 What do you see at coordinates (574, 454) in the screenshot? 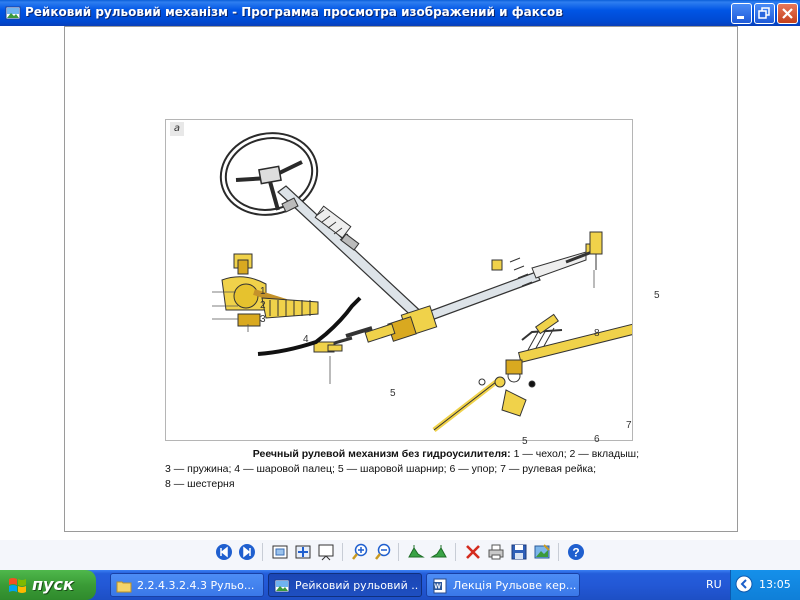
I see `caption-line-1-rest: 1 — чехол; 2 — вкладыш;` at bounding box center [574, 454].